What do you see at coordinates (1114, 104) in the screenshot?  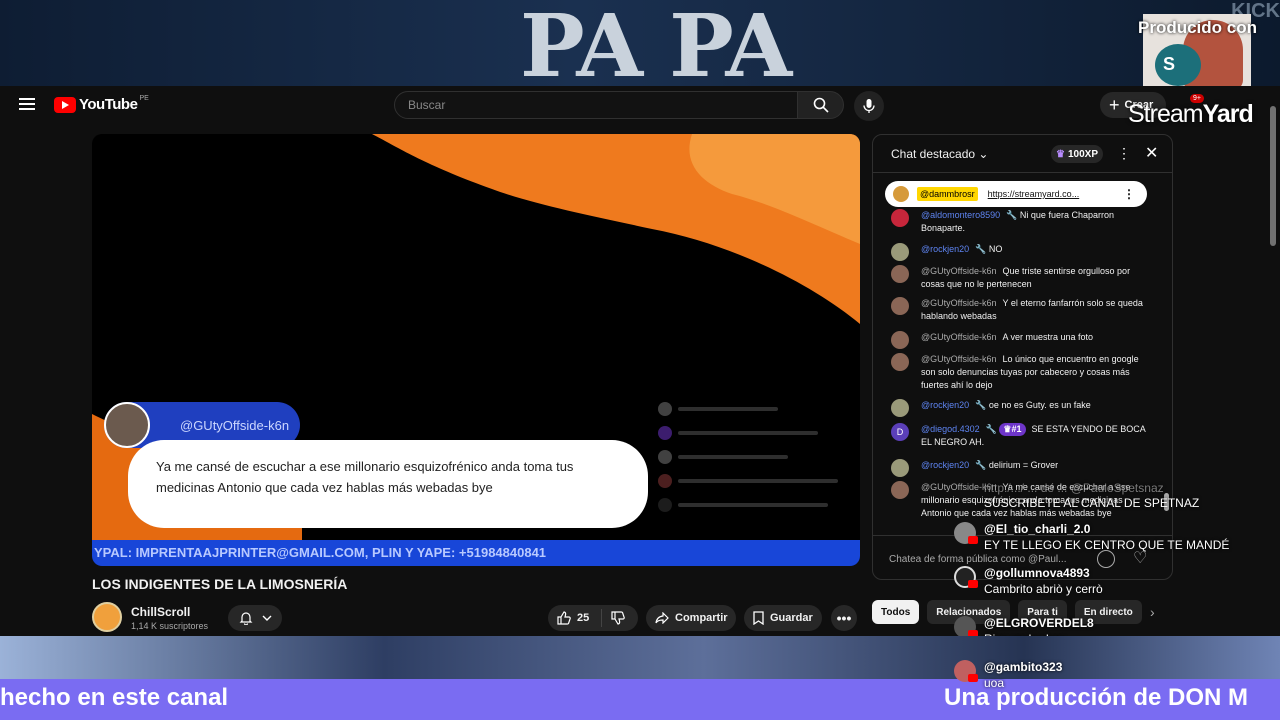 I see `plus-icon: +` at bounding box center [1114, 104].